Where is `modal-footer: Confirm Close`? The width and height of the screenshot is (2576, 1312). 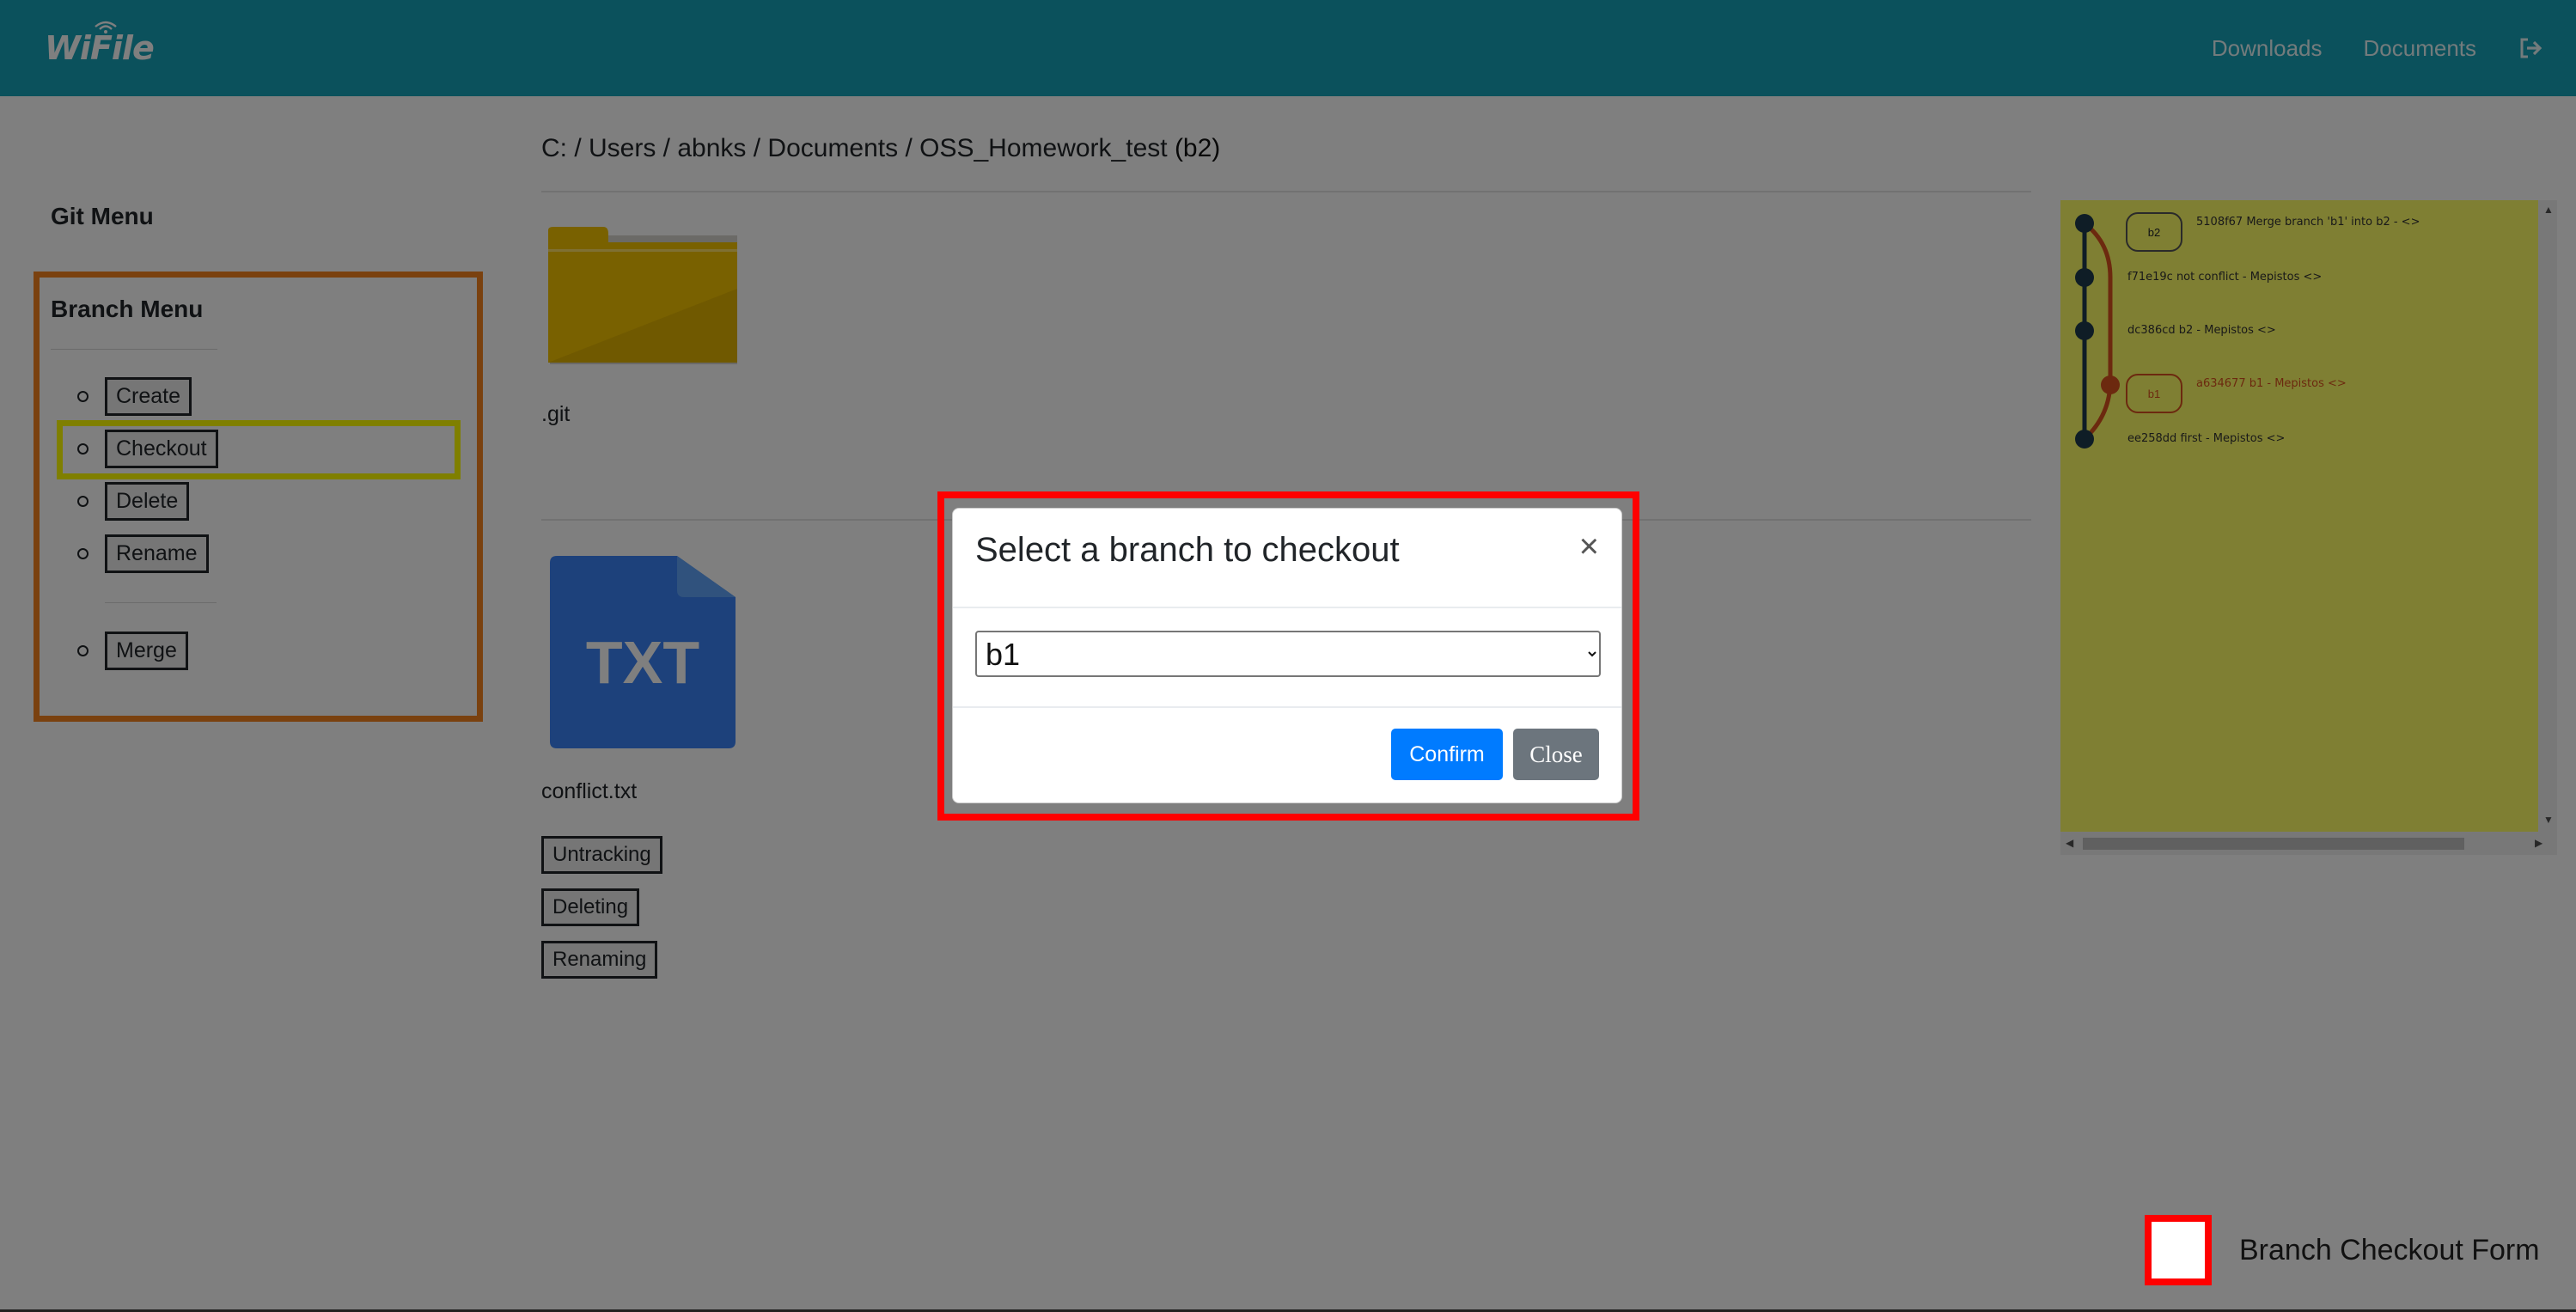 modal-footer: Confirm Close is located at coordinates (1287, 755).